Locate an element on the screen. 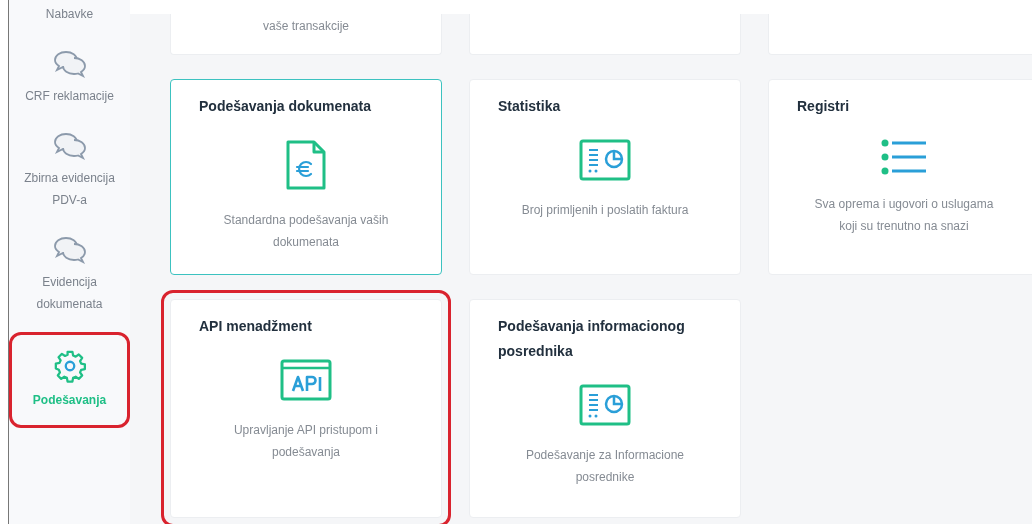 Image resolution: width=1032 pixels, height=524 pixels. sidebar-item: Nabavke is located at coordinates (69, 14).